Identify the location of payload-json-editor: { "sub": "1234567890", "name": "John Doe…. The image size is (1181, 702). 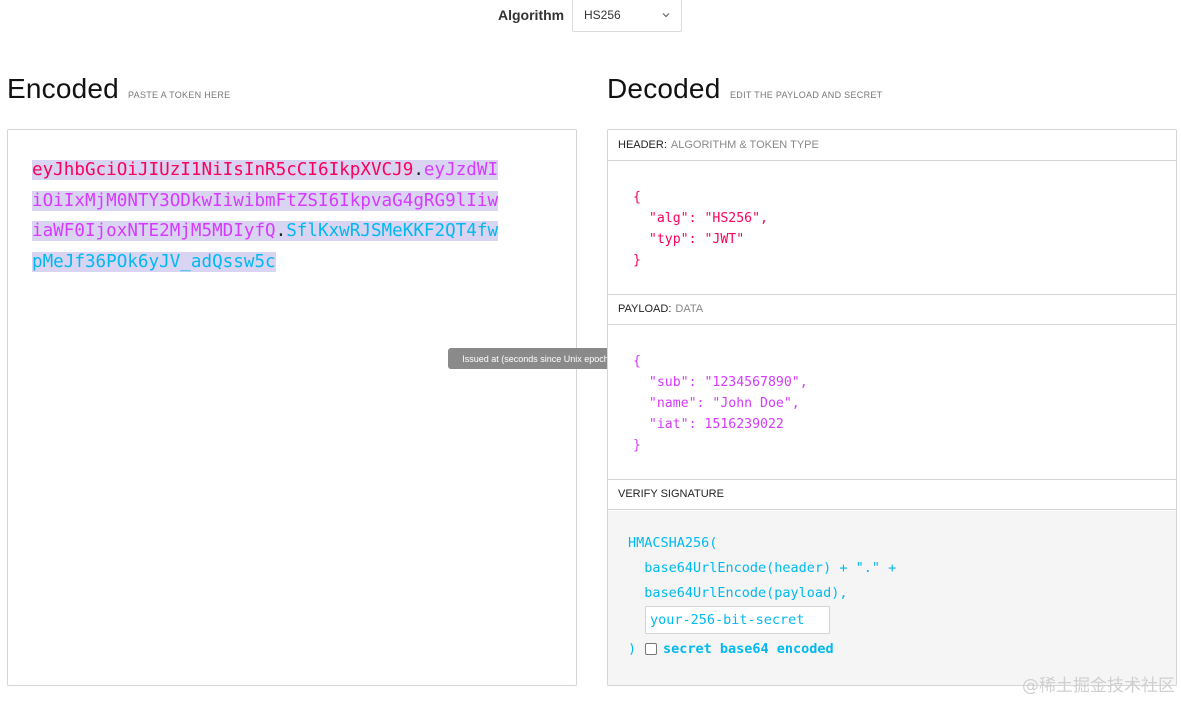
(720, 403).